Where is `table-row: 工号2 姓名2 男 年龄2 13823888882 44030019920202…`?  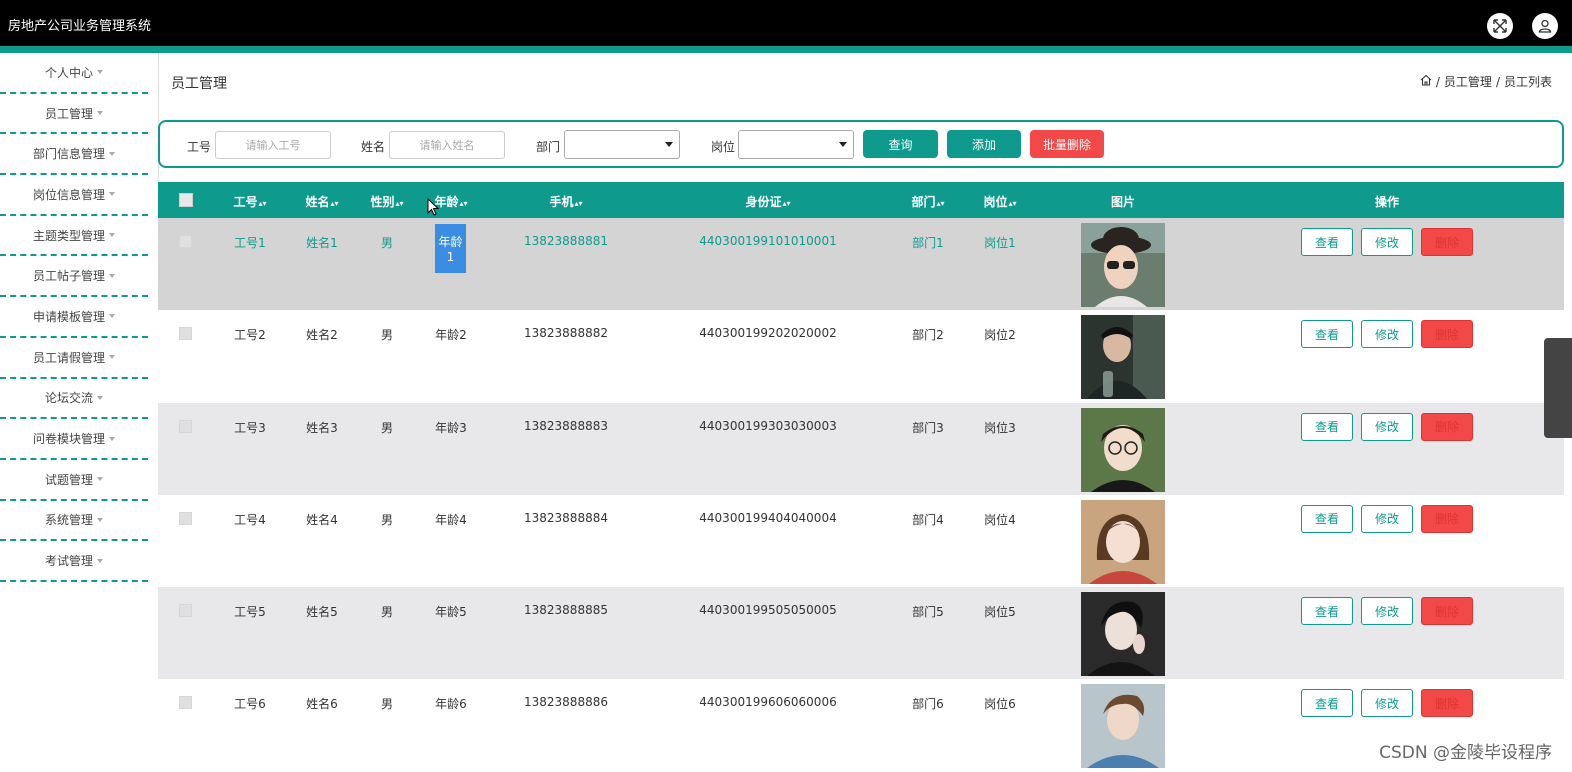 table-row: 工号2 姓名2 男 年龄2 13823888882 44030019920202… is located at coordinates (861, 356).